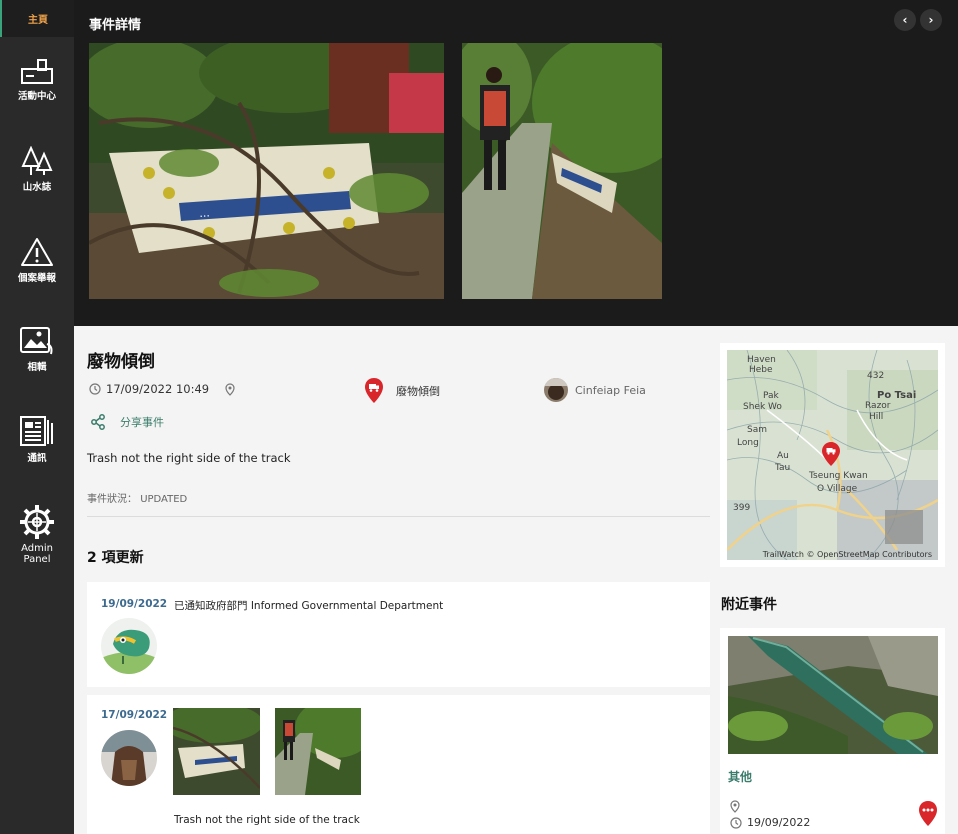  Describe the element at coordinates (556, 390) in the screenshot. I see `reporter-avatar` at that location.